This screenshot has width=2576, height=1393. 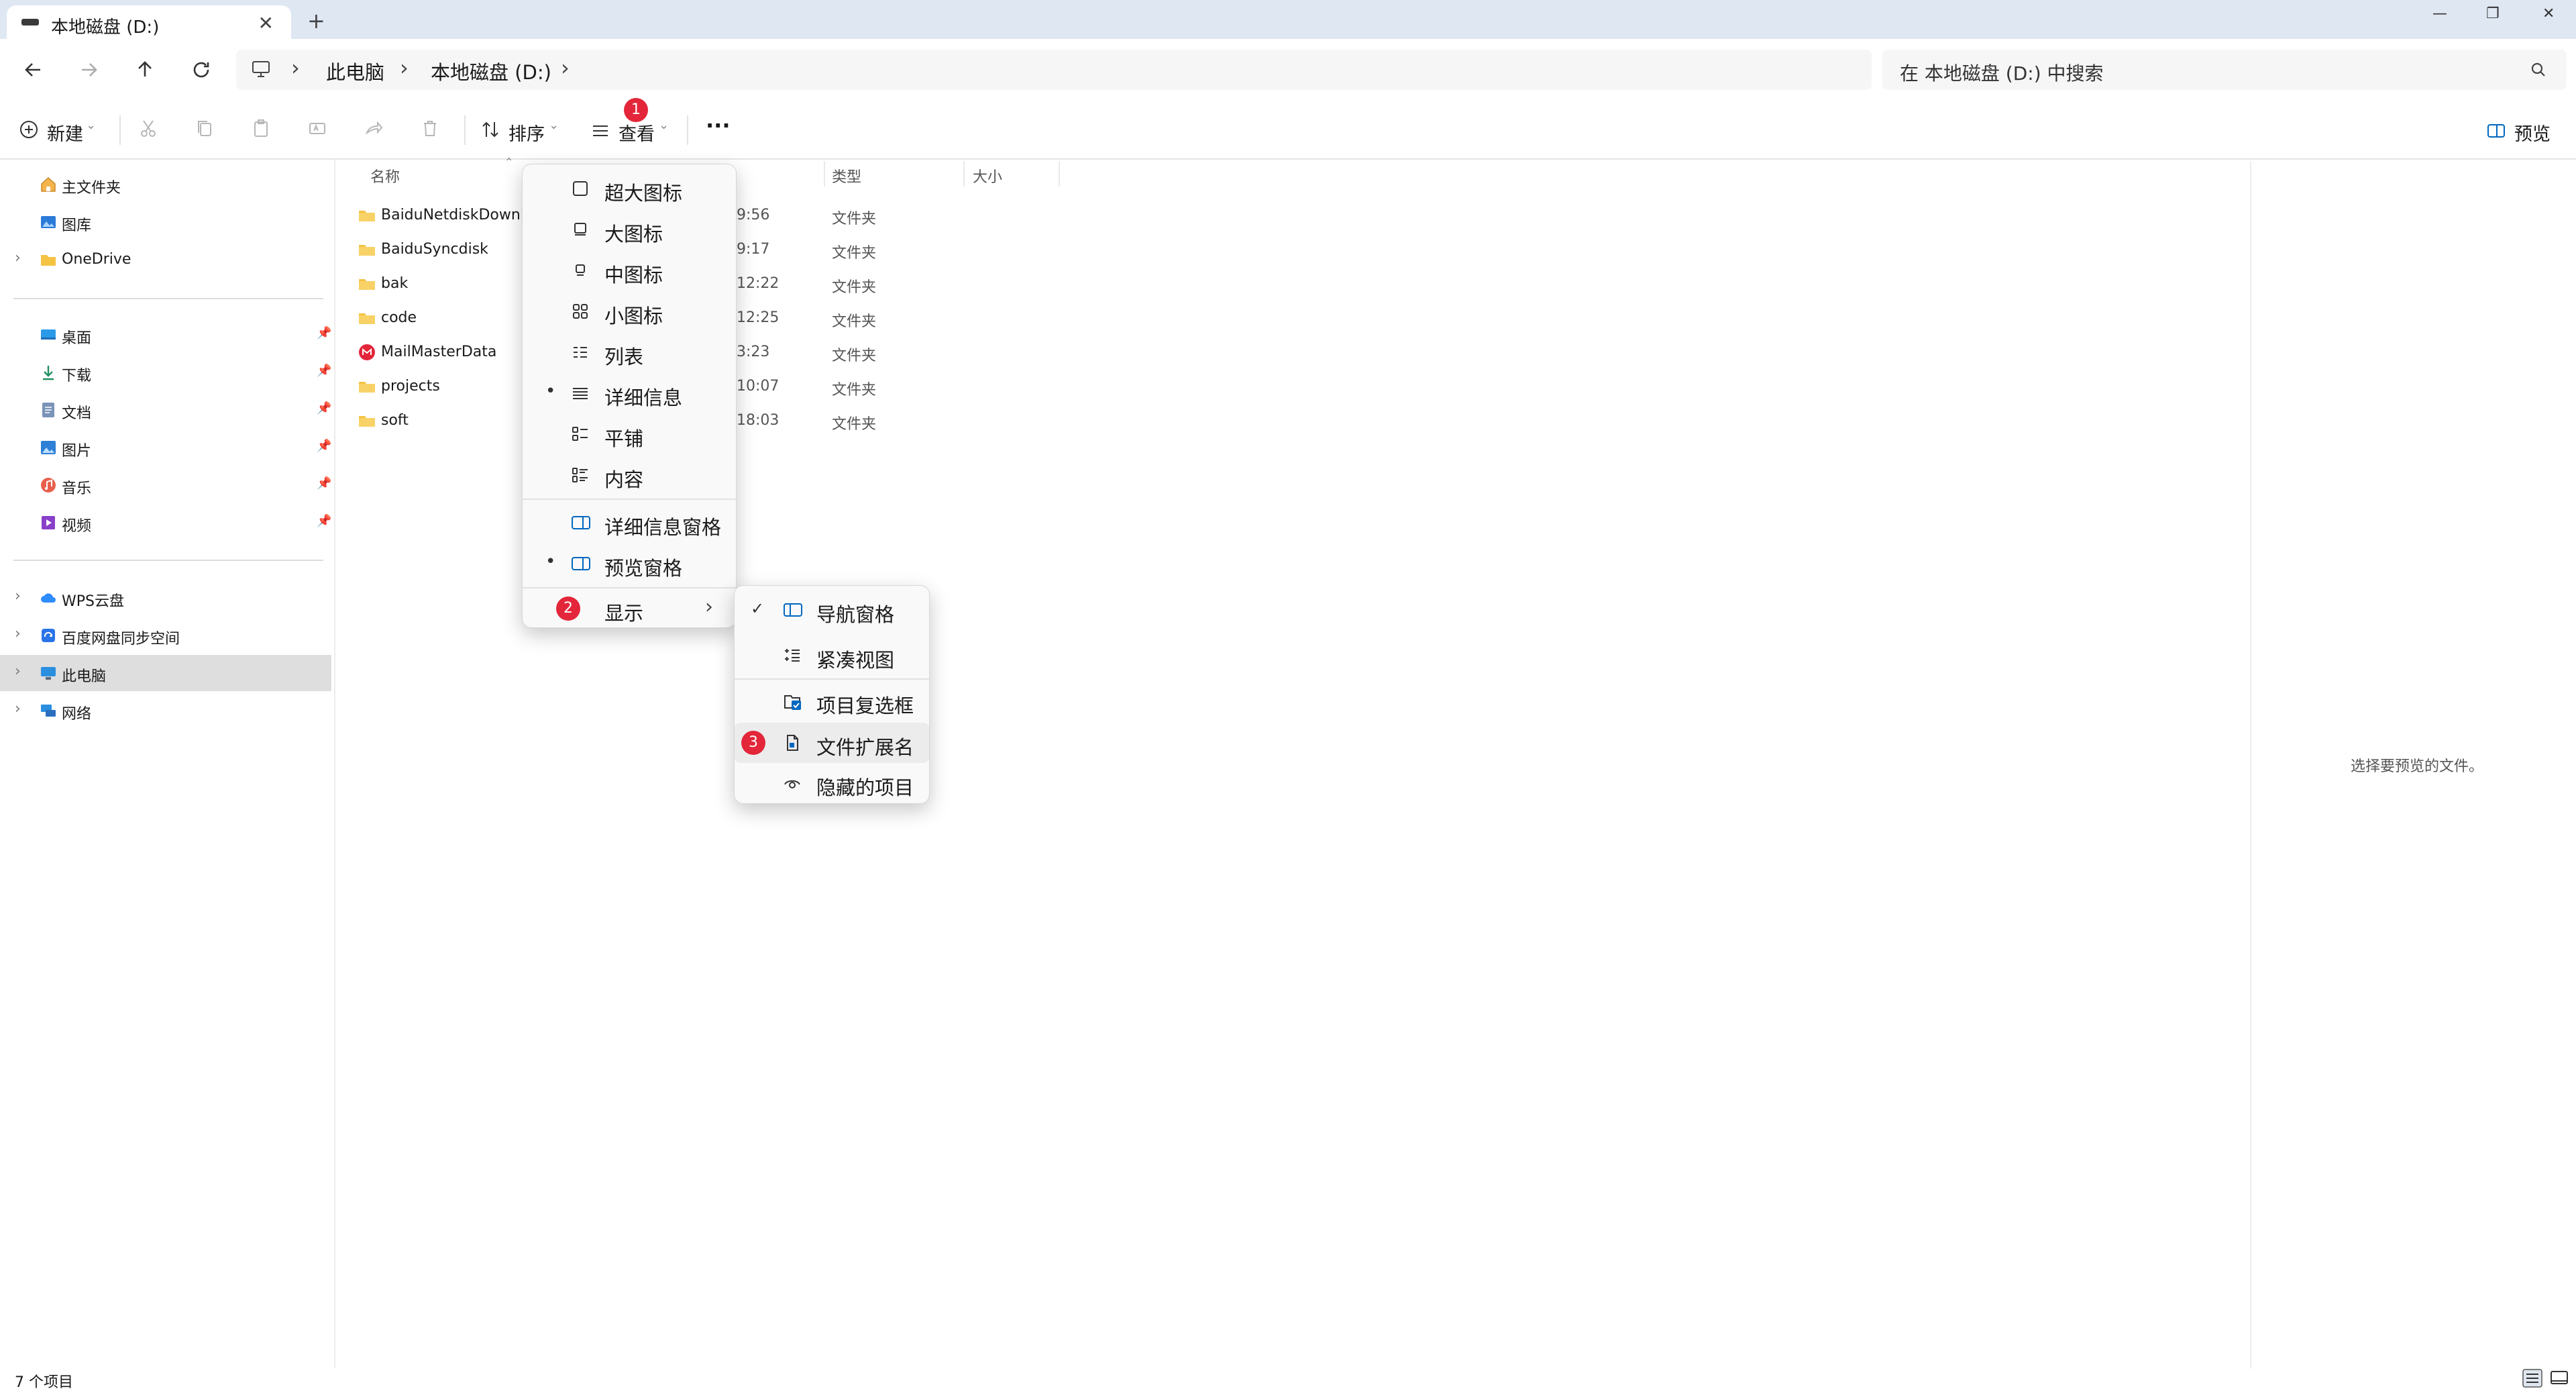 What do you see at coordinates (758, 386) in the screenshot?
I see `file-modified-date: 10:07` at bounding box center [758, 386].